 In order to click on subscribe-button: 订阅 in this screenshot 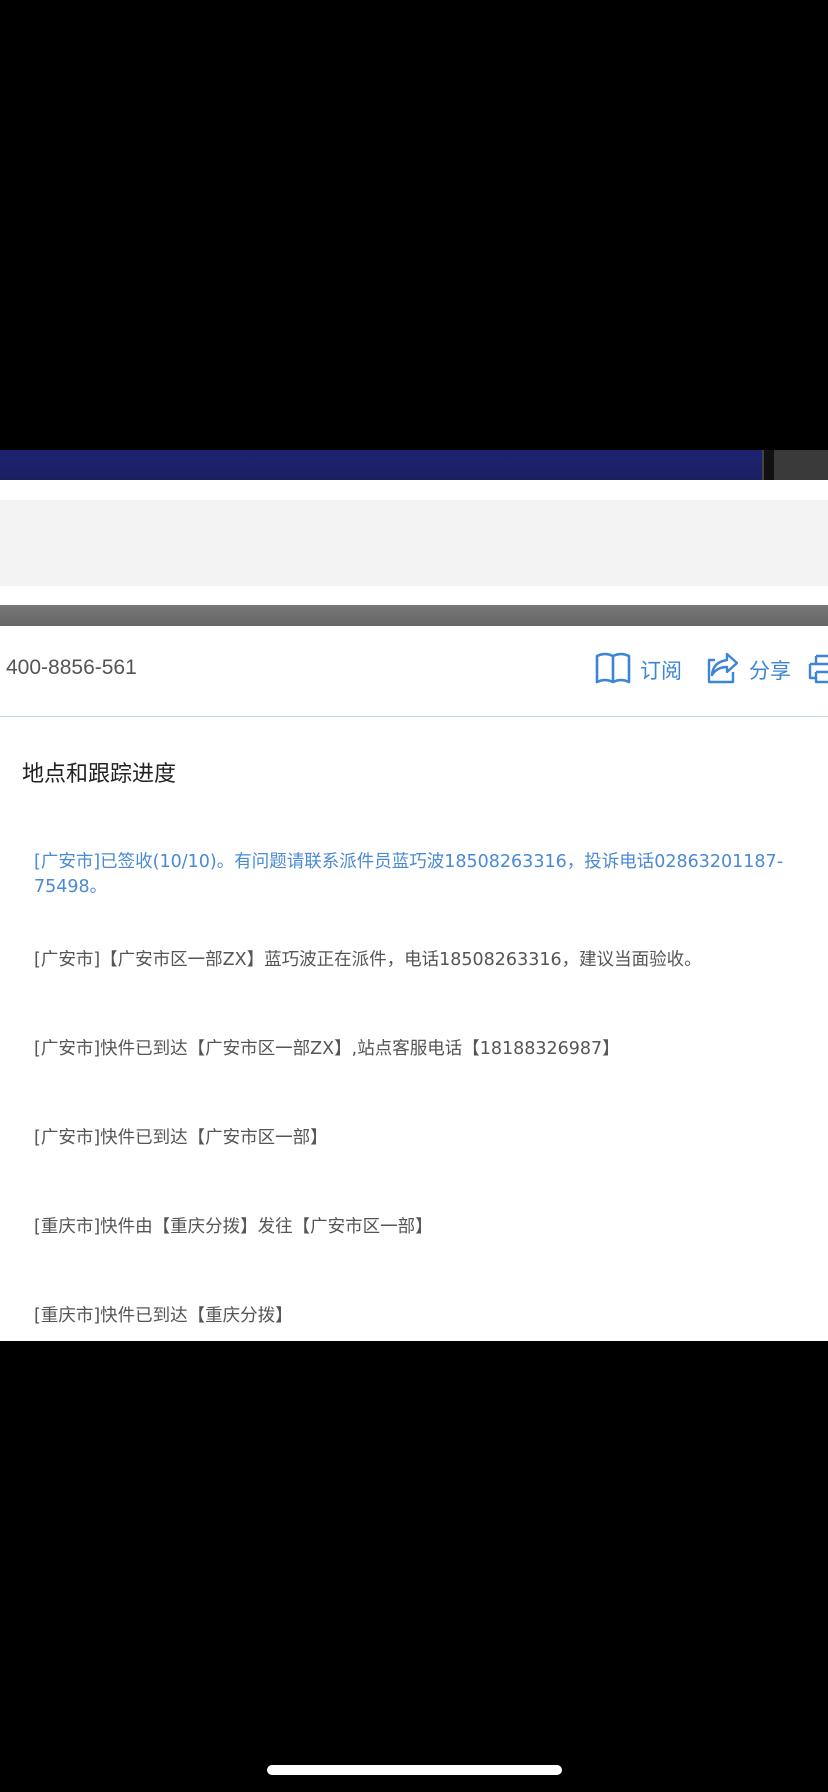, I will do `click(638, 670)`.